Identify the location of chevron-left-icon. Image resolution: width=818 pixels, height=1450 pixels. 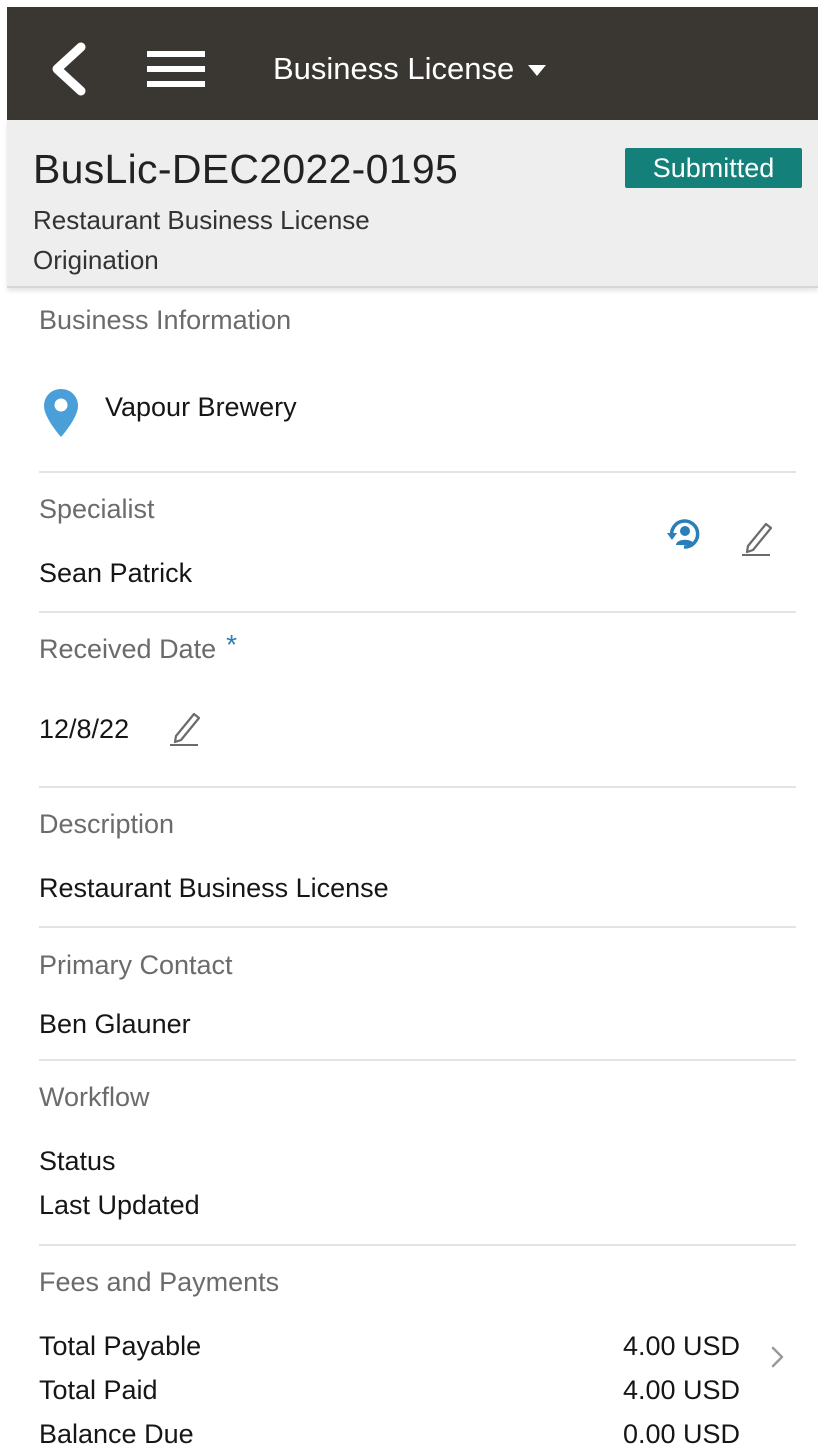
(69, 69).